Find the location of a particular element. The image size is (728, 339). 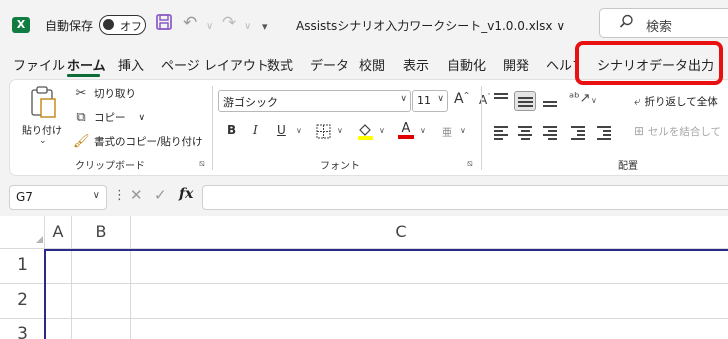

row-header-3: 3 is located at coordinates (22, 331).